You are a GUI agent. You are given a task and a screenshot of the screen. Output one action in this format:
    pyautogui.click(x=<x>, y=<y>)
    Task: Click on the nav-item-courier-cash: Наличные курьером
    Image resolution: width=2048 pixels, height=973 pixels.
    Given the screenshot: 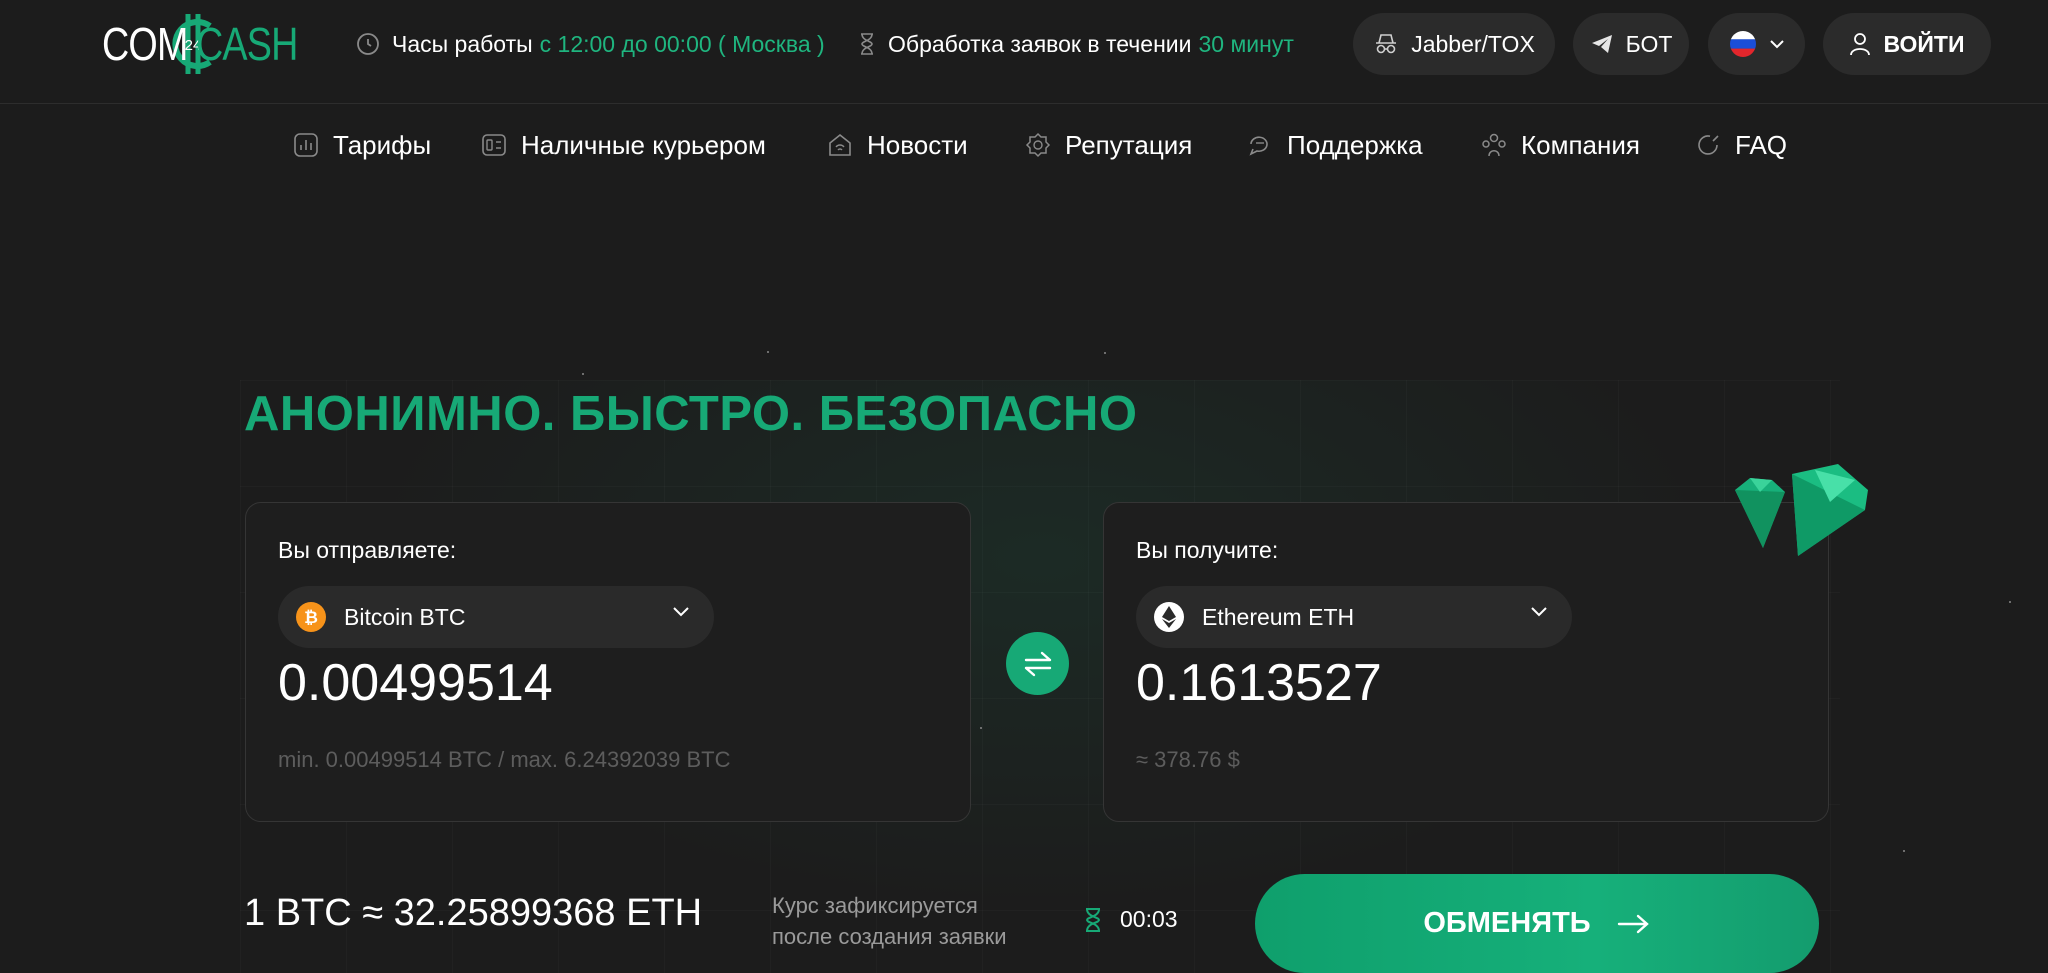 What is the action you would take?
    pyautogui.click(x=623, y=145)
    